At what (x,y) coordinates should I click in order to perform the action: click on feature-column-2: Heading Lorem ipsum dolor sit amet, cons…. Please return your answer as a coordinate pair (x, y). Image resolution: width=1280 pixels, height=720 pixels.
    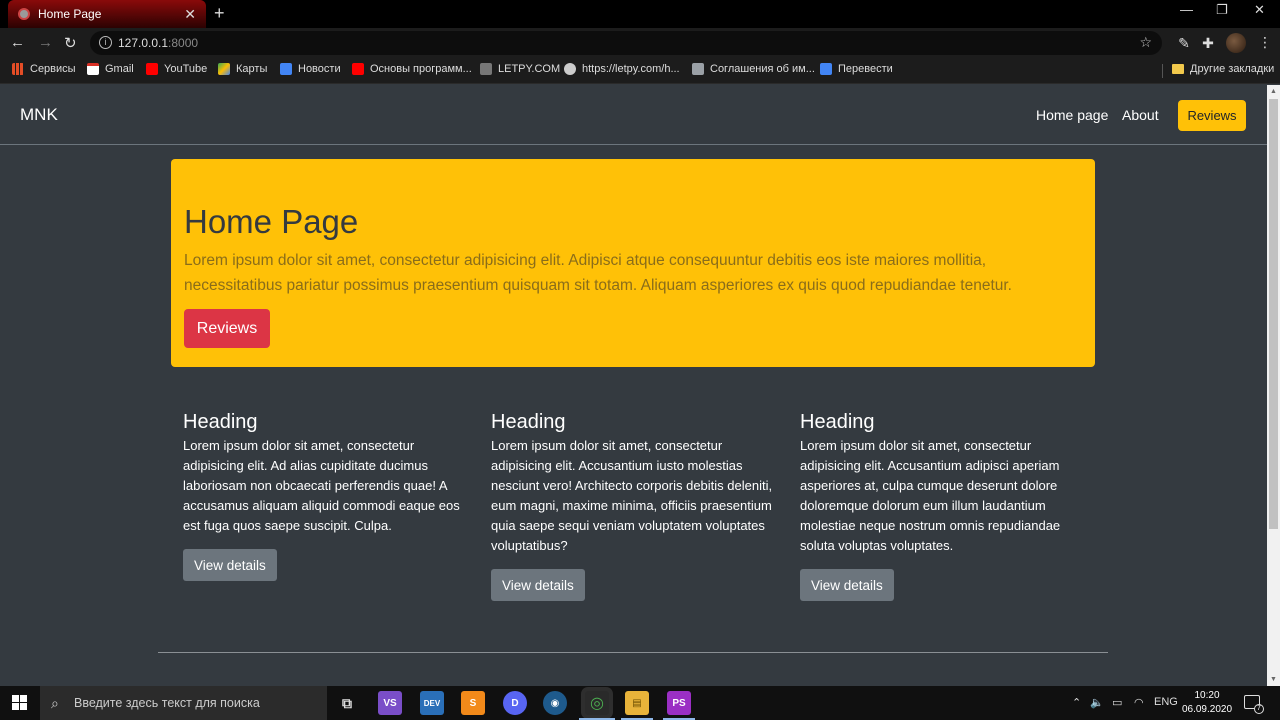
    Looking at the image, I should click on (636, 506).